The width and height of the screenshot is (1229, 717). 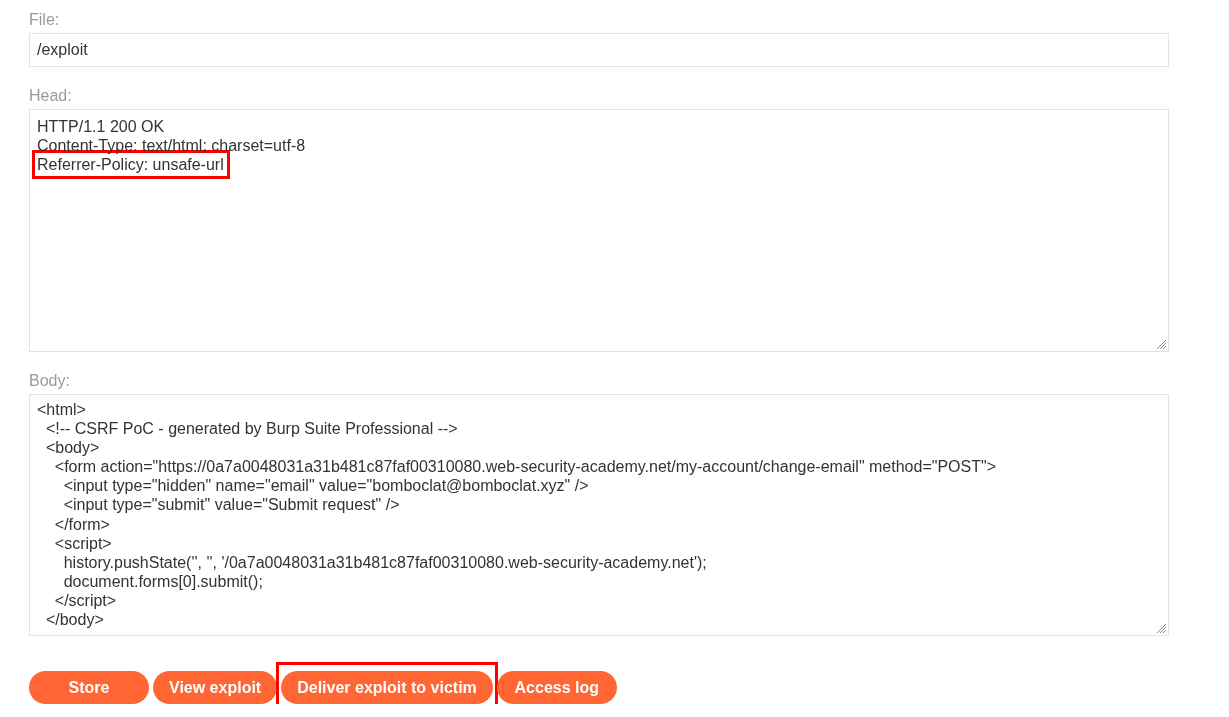 I want to click on code-line: <body>, so click(x=72, y=448).